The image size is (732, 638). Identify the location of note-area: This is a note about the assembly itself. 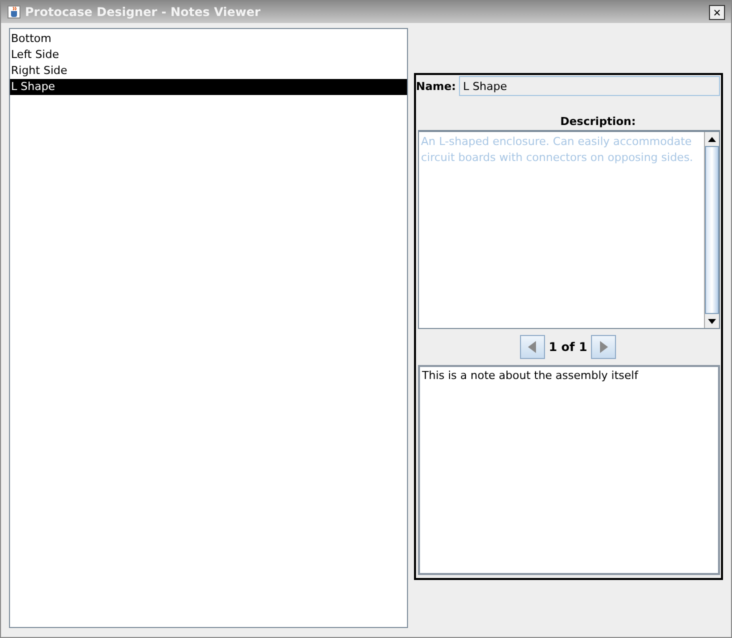
(569, 470).